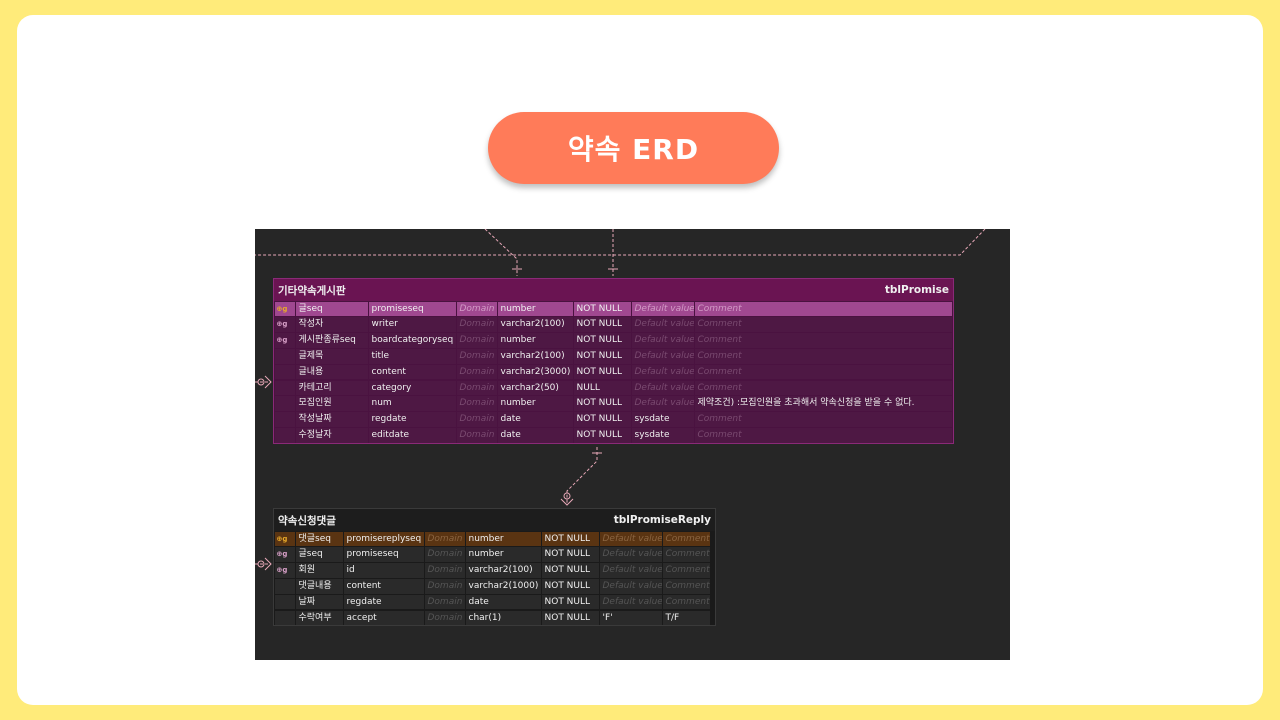  Describe the element at coordinates (630, 618) in the screenshot. I see `column-default: 'F'` at that location.